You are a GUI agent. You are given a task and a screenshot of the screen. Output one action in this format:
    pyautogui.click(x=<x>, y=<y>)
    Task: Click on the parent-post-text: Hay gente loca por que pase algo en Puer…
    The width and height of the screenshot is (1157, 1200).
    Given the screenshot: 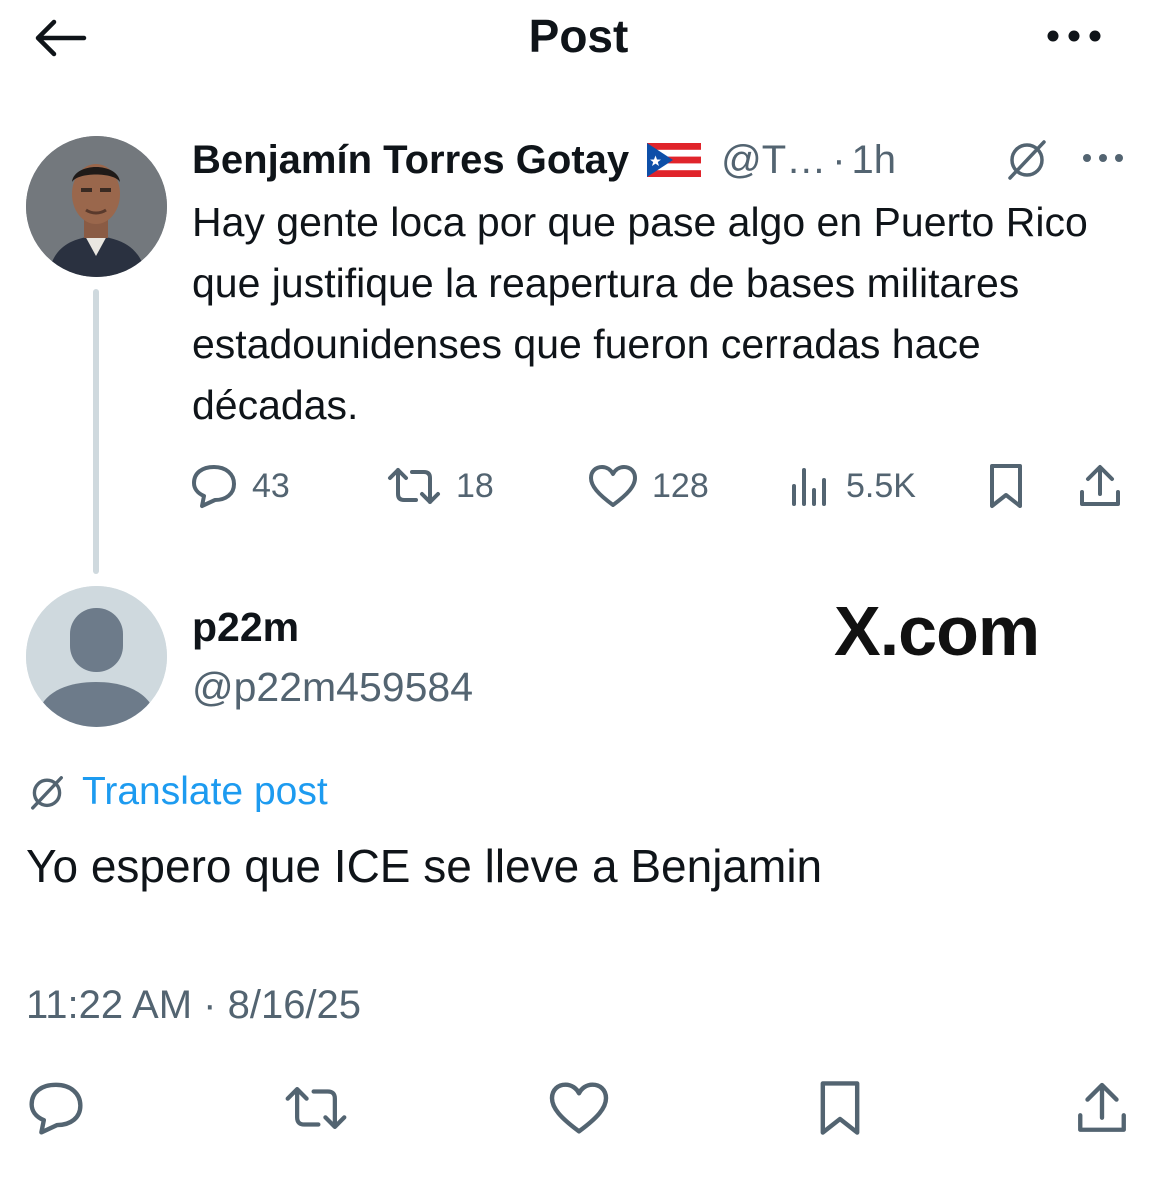 What is the action you would take?
    pyautogui.click(x=640, y=313)
    